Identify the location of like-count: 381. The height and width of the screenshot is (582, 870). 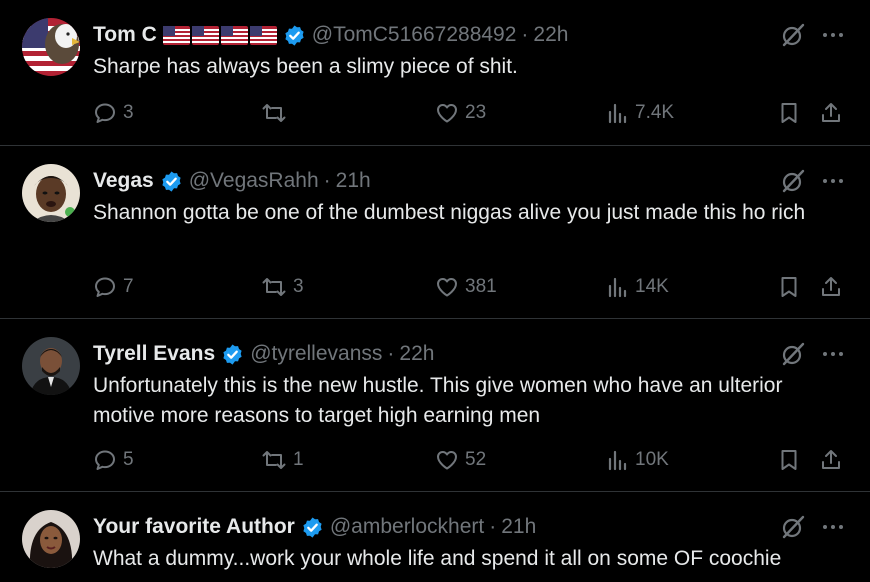
(481, 286).